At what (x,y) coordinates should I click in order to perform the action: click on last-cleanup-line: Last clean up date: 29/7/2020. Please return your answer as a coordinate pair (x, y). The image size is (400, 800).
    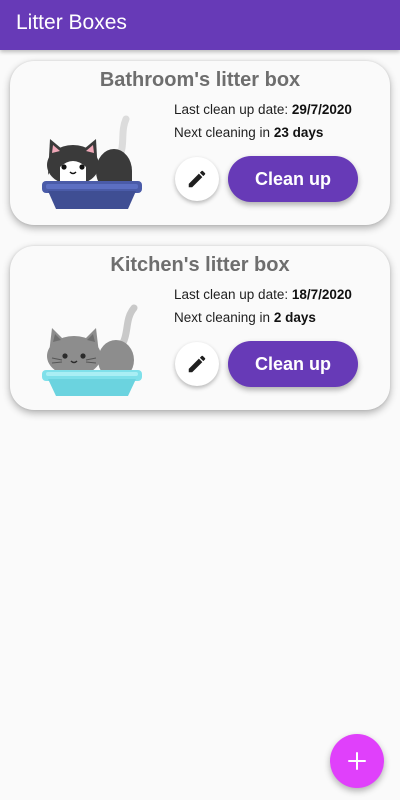
    Looking at the image, I should click on (263, 109).